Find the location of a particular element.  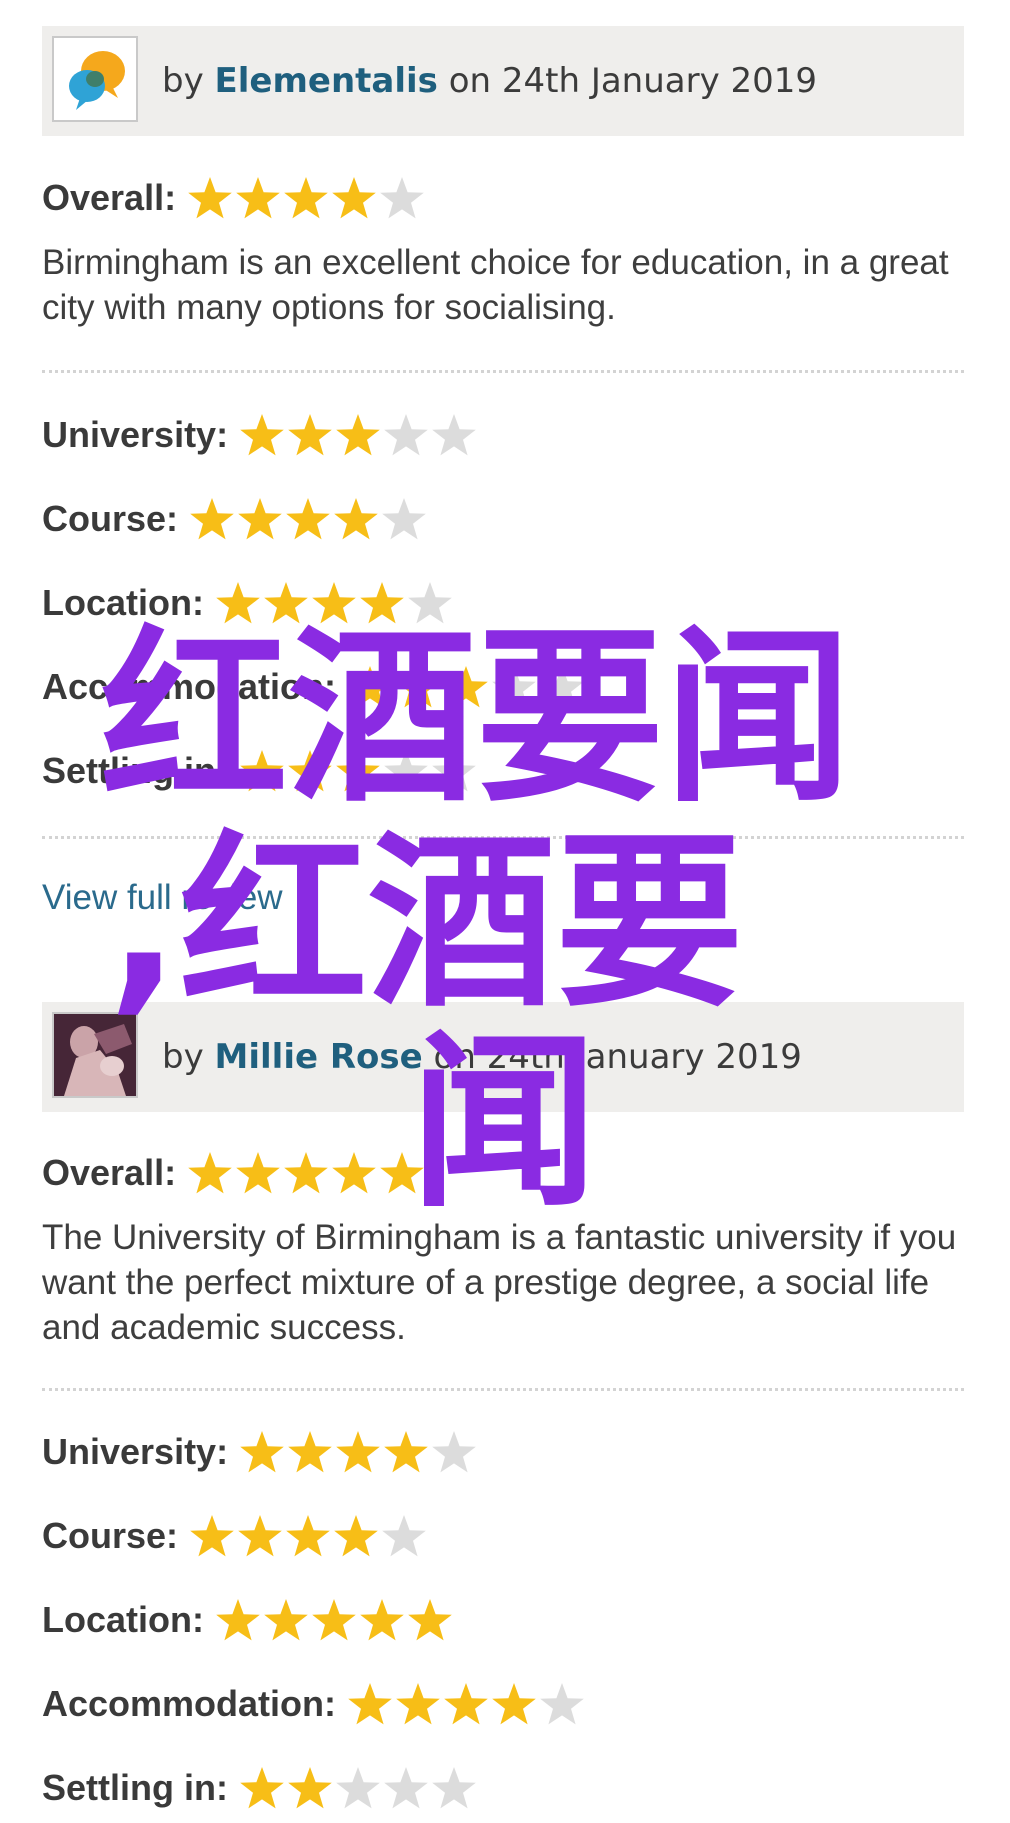

rating-accommodation: Accommodation: is located at coordinates (314, 687).